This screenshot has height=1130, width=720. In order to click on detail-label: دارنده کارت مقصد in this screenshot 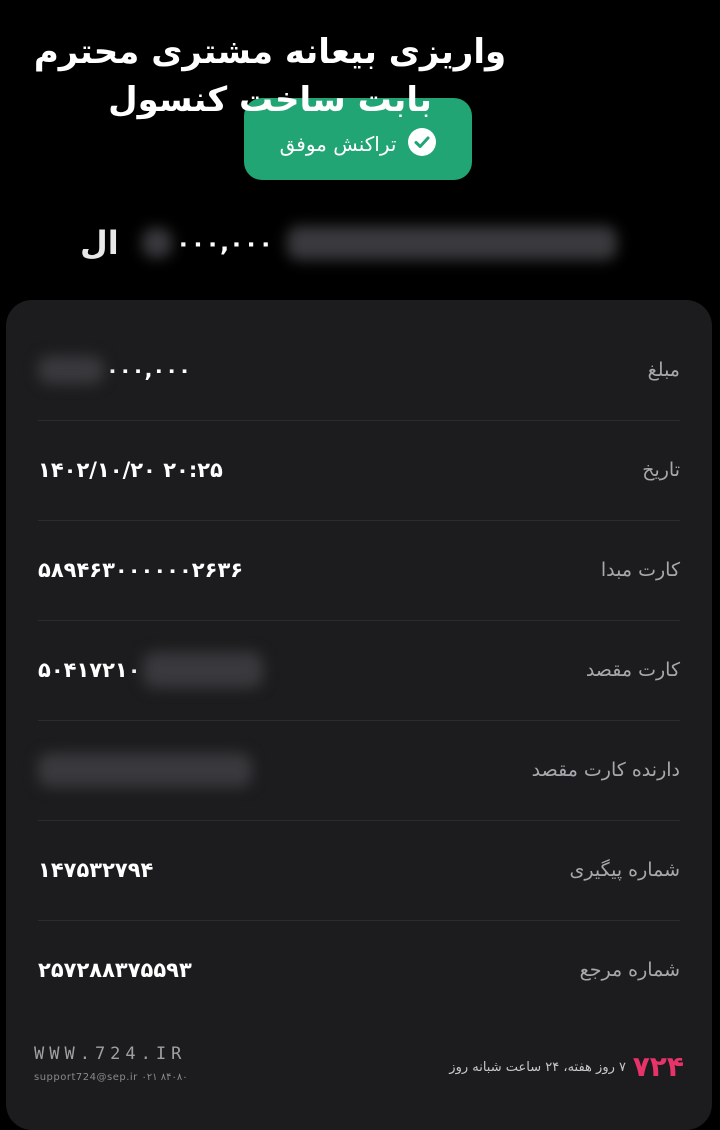, I will do `click(605, 770)`.